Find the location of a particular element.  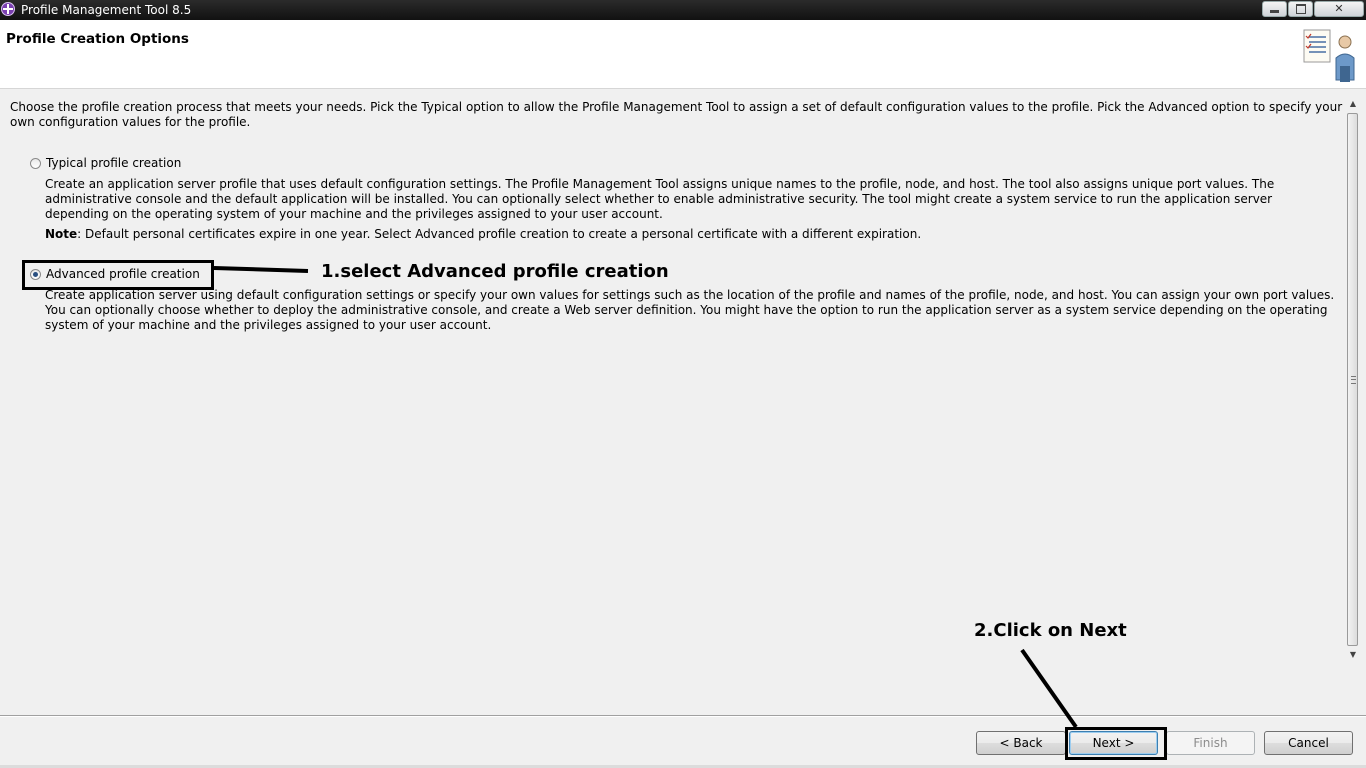

highlight-box-next is located at coordinates (1116, 743).